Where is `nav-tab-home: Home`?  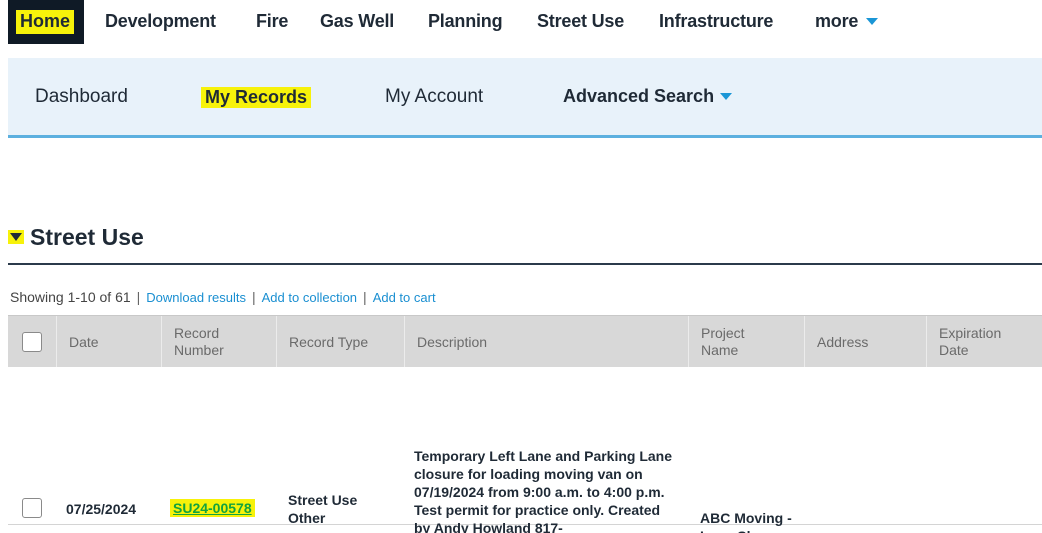 nav-tab-home: Home is located at coordinates (46, 22).